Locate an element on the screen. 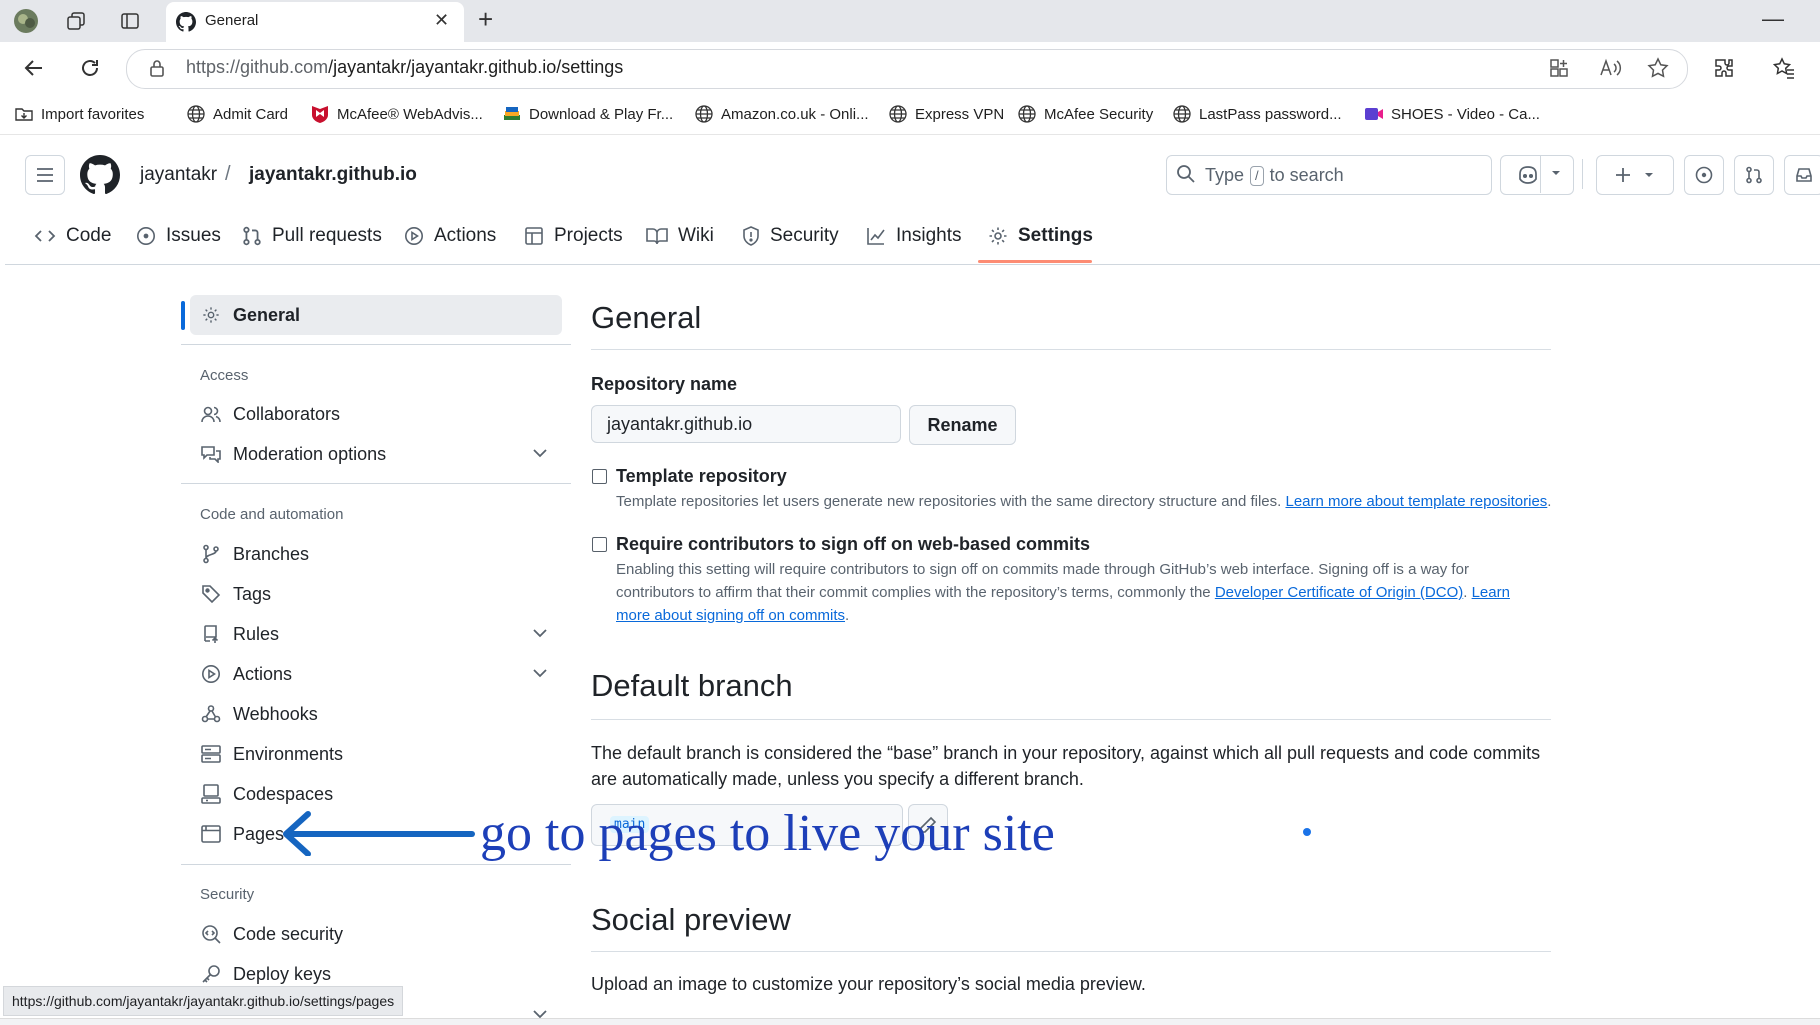 This screenshot has height=1025, width=1820. pull-requests-button is located at coordinates (1754, 175).